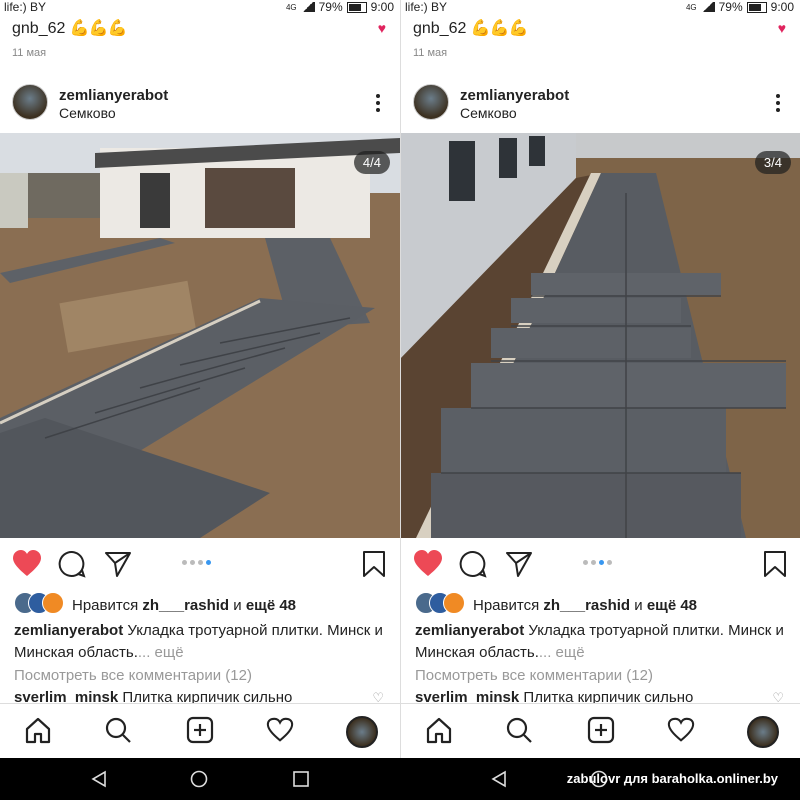 Image resolution: width=800 pixels, height=800 pixels. I want to click on carousel-counter: 4/4, so click(371, 162).